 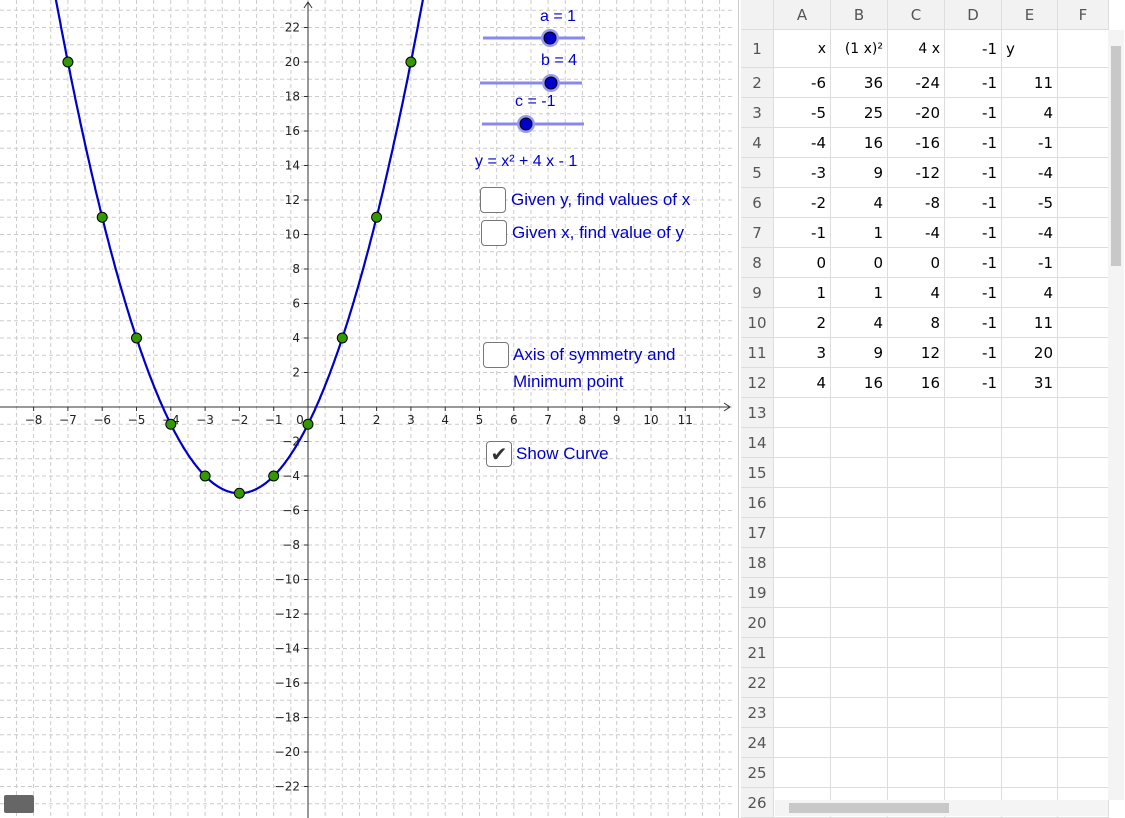 I want to click on cell-A19, so click(x=802, y=593).